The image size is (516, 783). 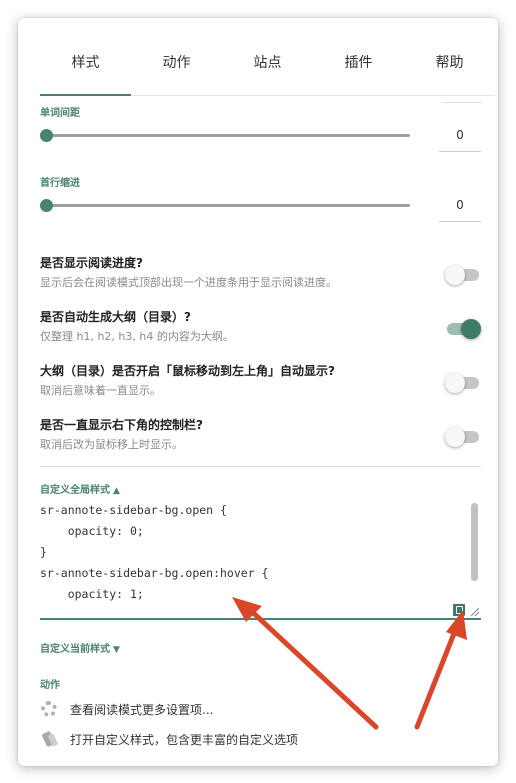 I want to click on actions-heading: 动作, so click(x=50, y=685).